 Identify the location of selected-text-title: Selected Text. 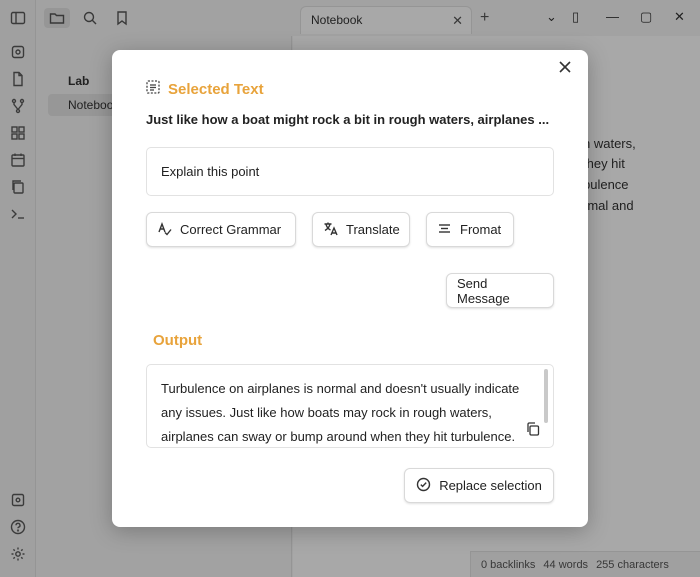
(216, 89).